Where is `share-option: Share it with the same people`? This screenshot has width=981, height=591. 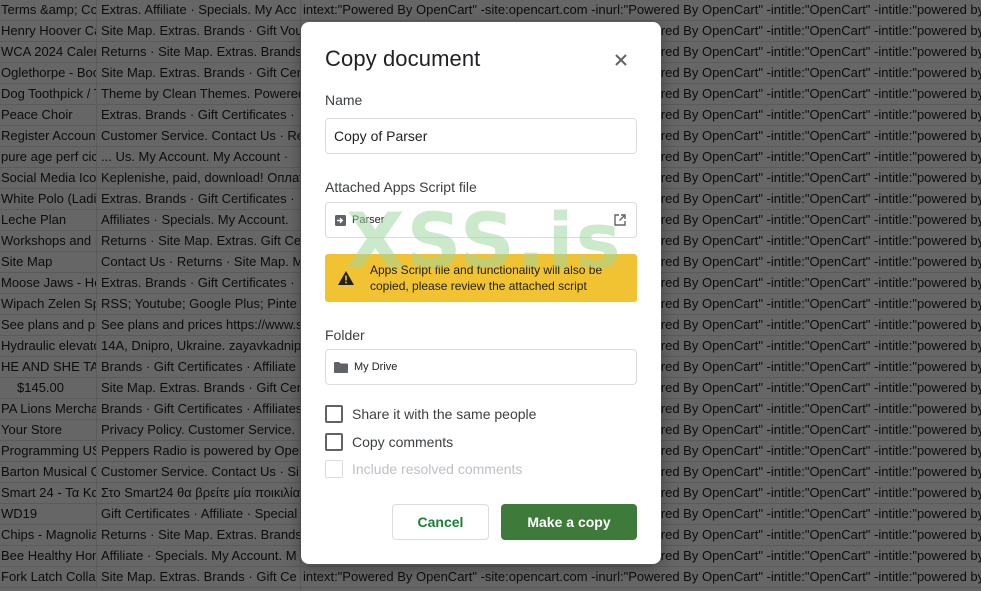 share-option: Share it with the same people is located at coordinates (430, 414).